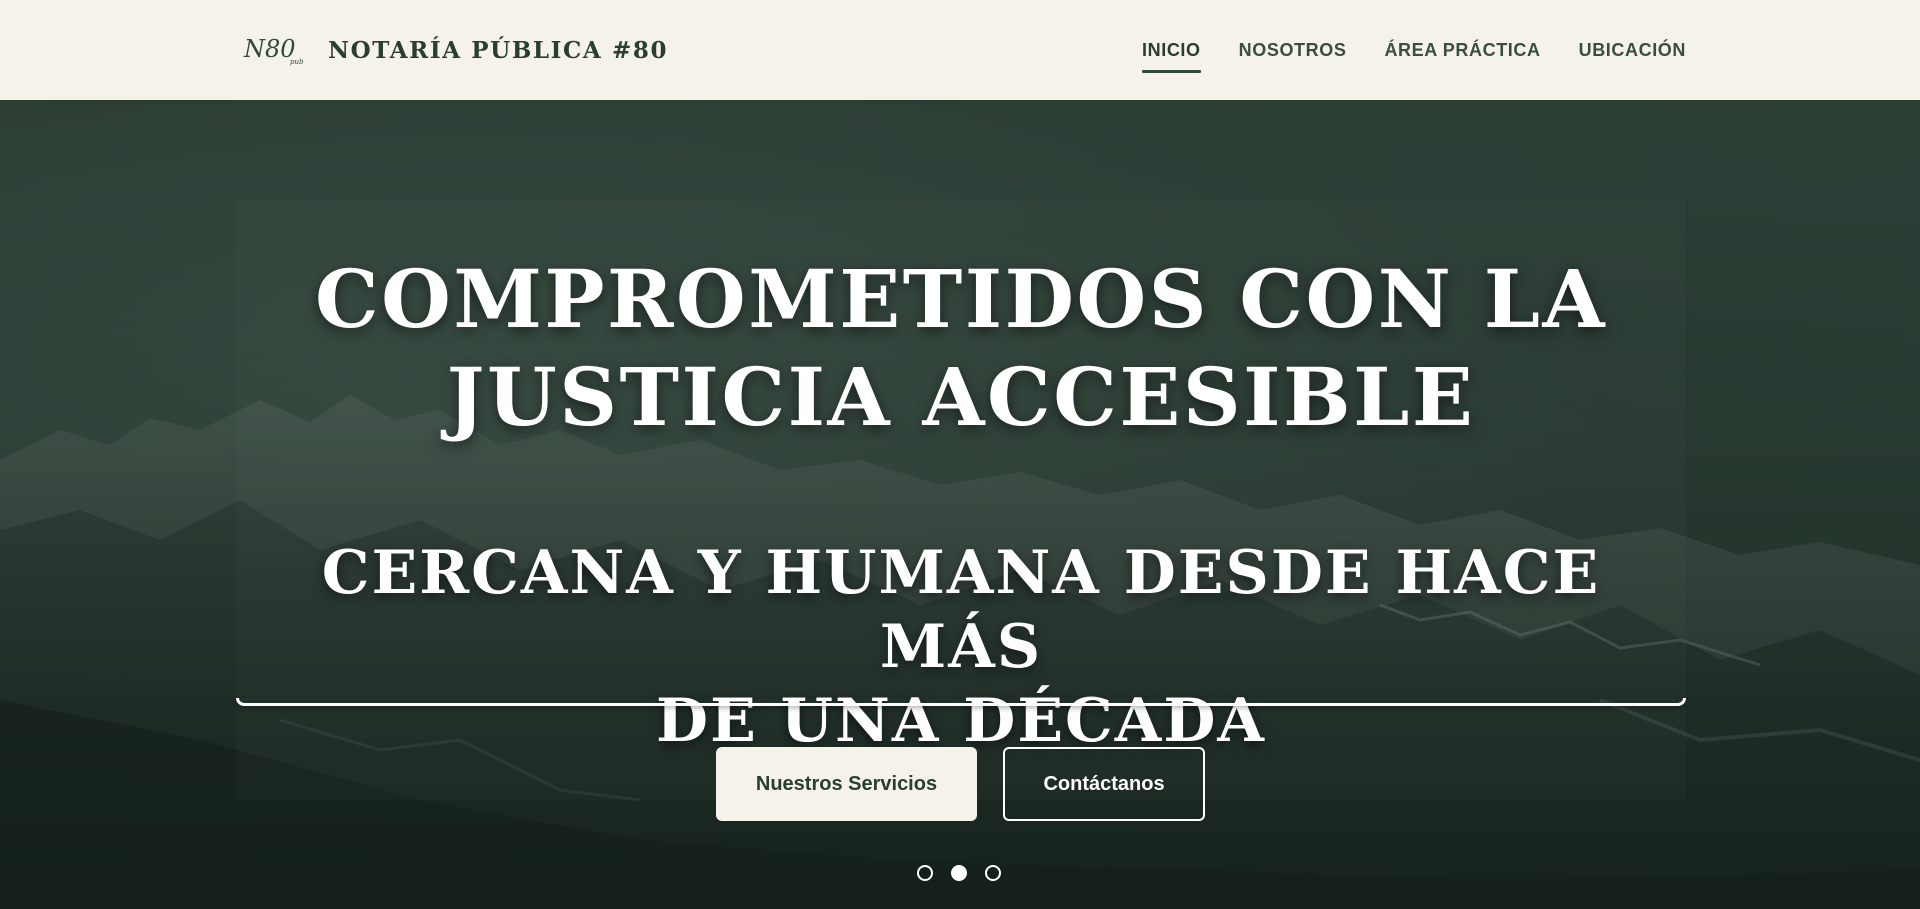 The height and width of the screenshot is (909, 1920). I want to click on logo-subtext: pub, so click(297, 62).